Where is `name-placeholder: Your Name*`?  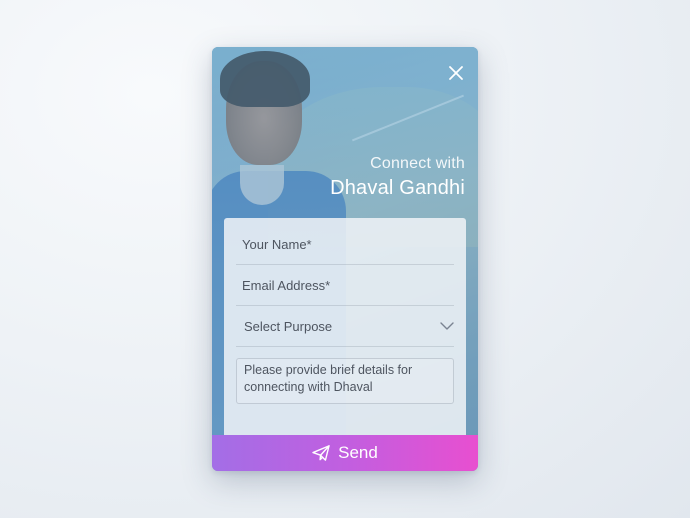 name-placeholder: Your Name* is located at coordinates (277, 244).